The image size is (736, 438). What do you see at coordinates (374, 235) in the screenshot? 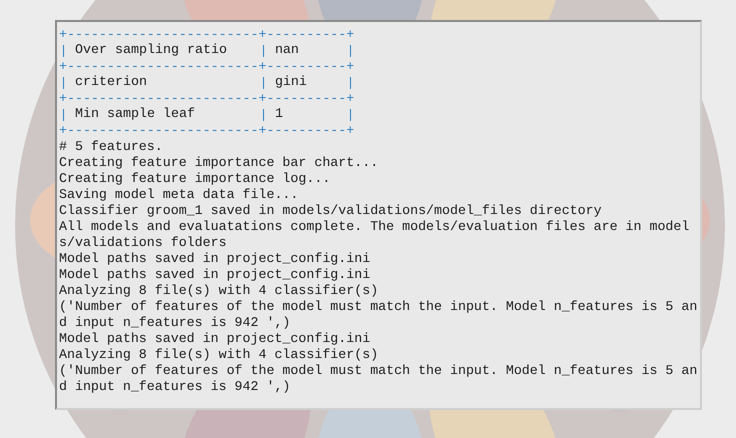
I see `log-line: All models and evaluatations complete. The models/evaluation files are in models/validations folders` at bounding box center [374, 235].